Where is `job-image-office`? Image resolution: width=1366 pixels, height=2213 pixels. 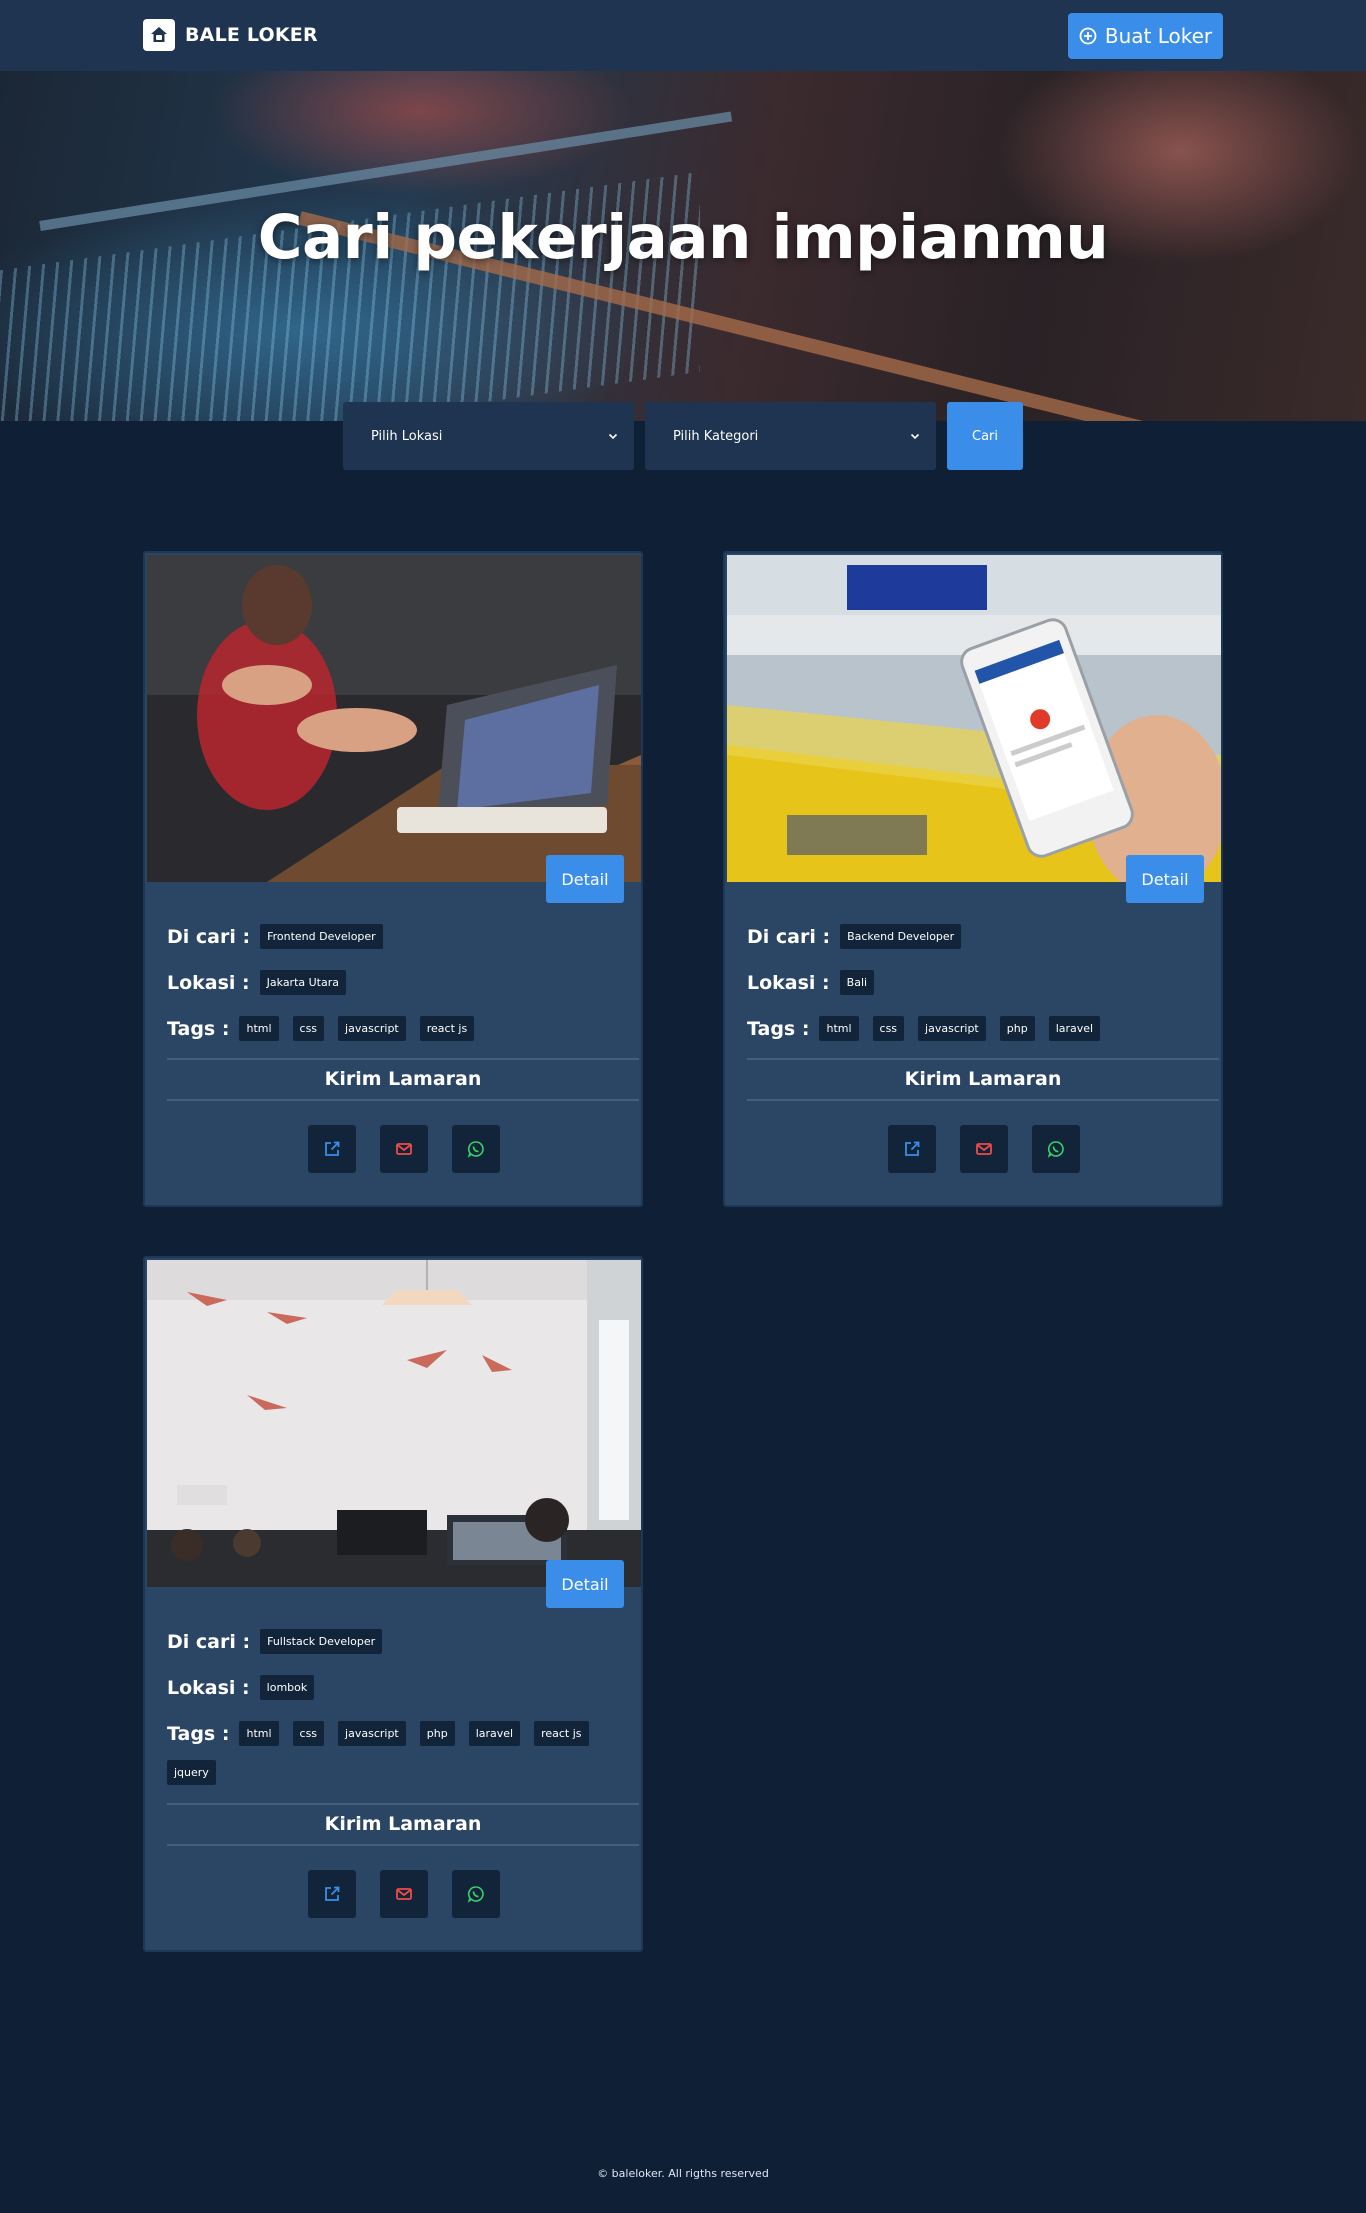
job-image-office is located at coordinates (394, 1423).